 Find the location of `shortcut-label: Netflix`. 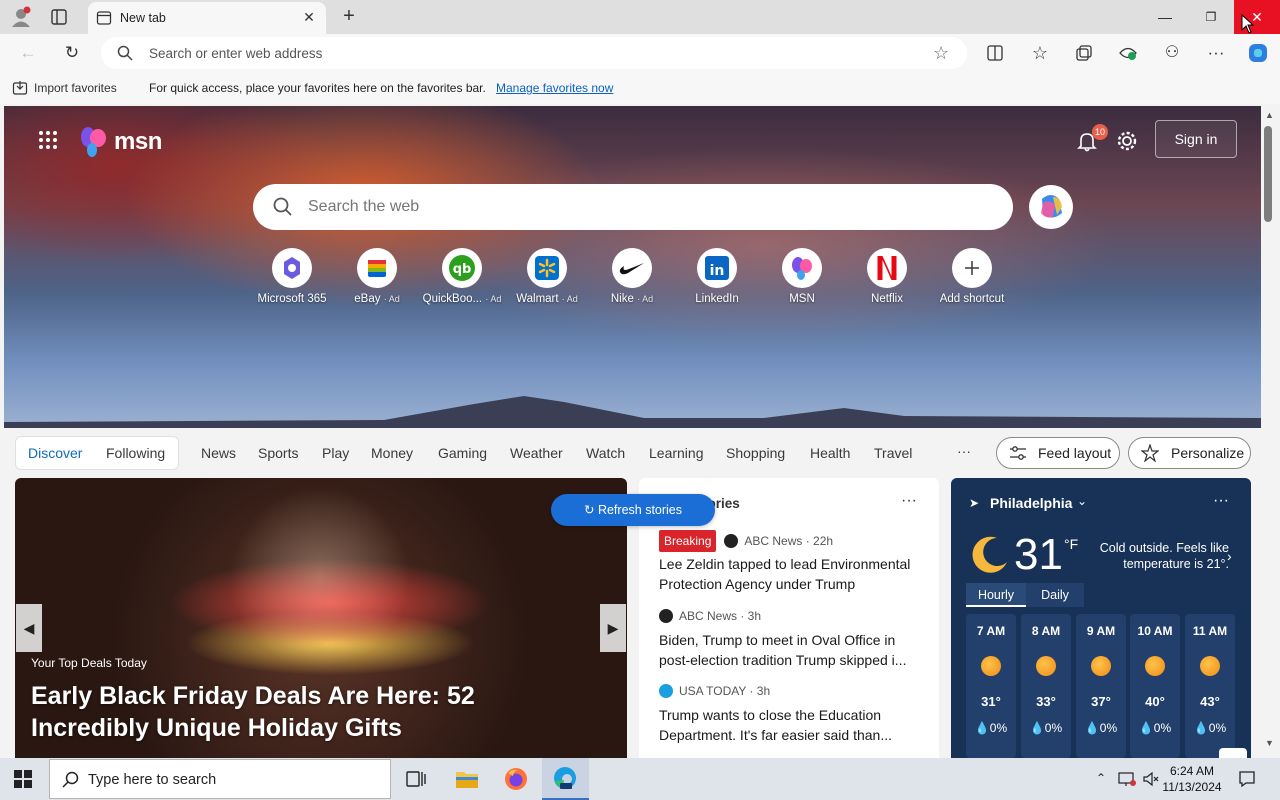

shortcut-label: Netflix is located at coordinates (887, 299).